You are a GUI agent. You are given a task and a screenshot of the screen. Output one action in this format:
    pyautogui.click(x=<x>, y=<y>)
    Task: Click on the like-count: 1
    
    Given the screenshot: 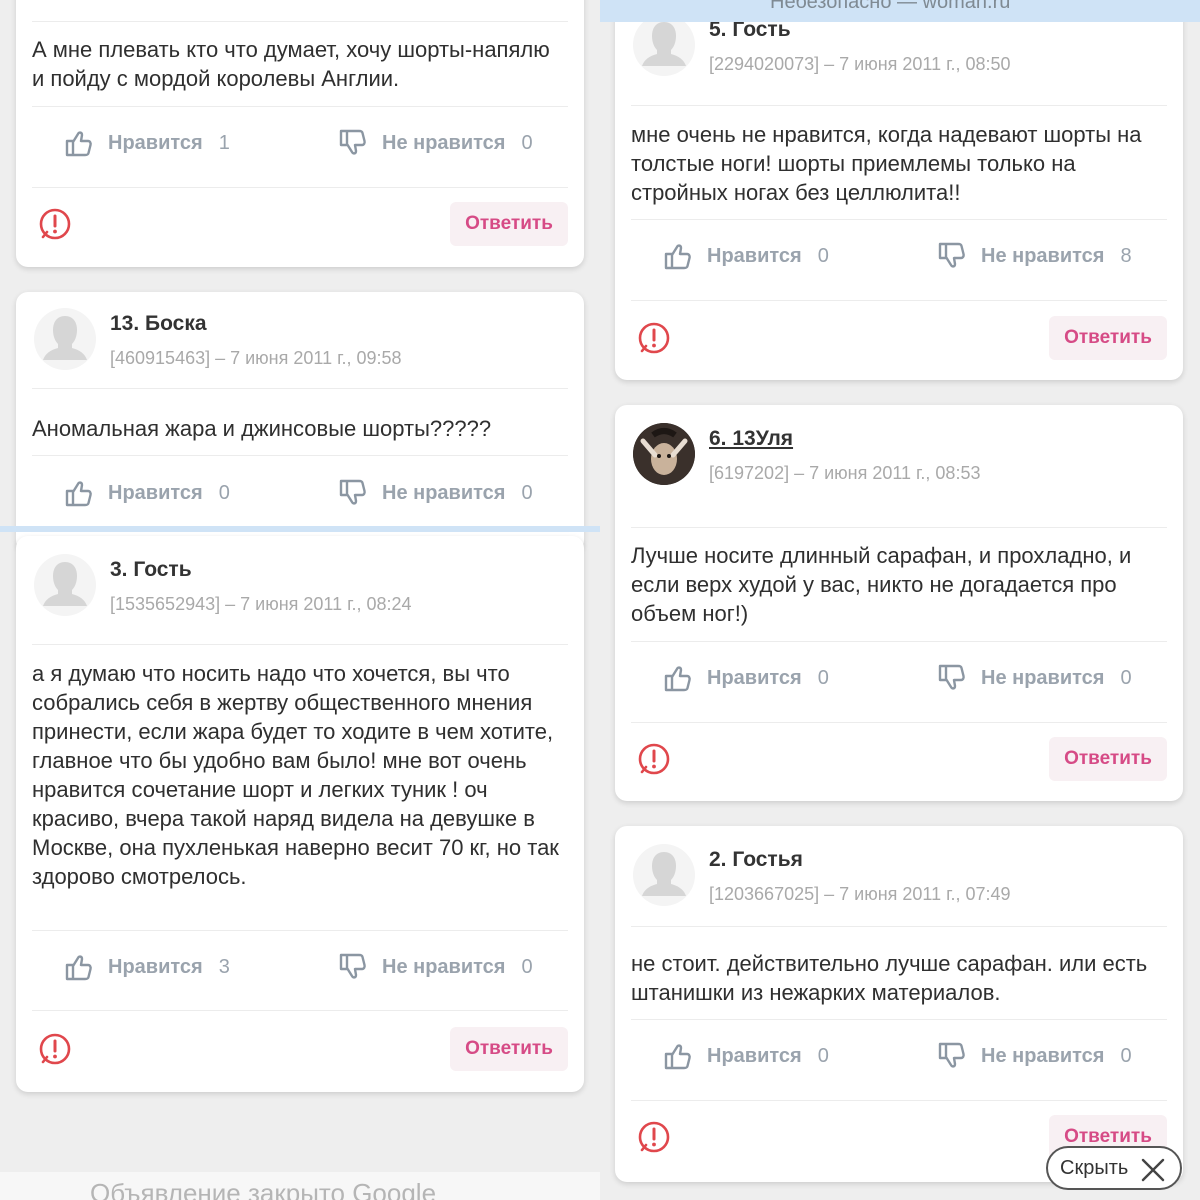 What is the action you would take?
    pyautogui.click(x=224, y=142)
    